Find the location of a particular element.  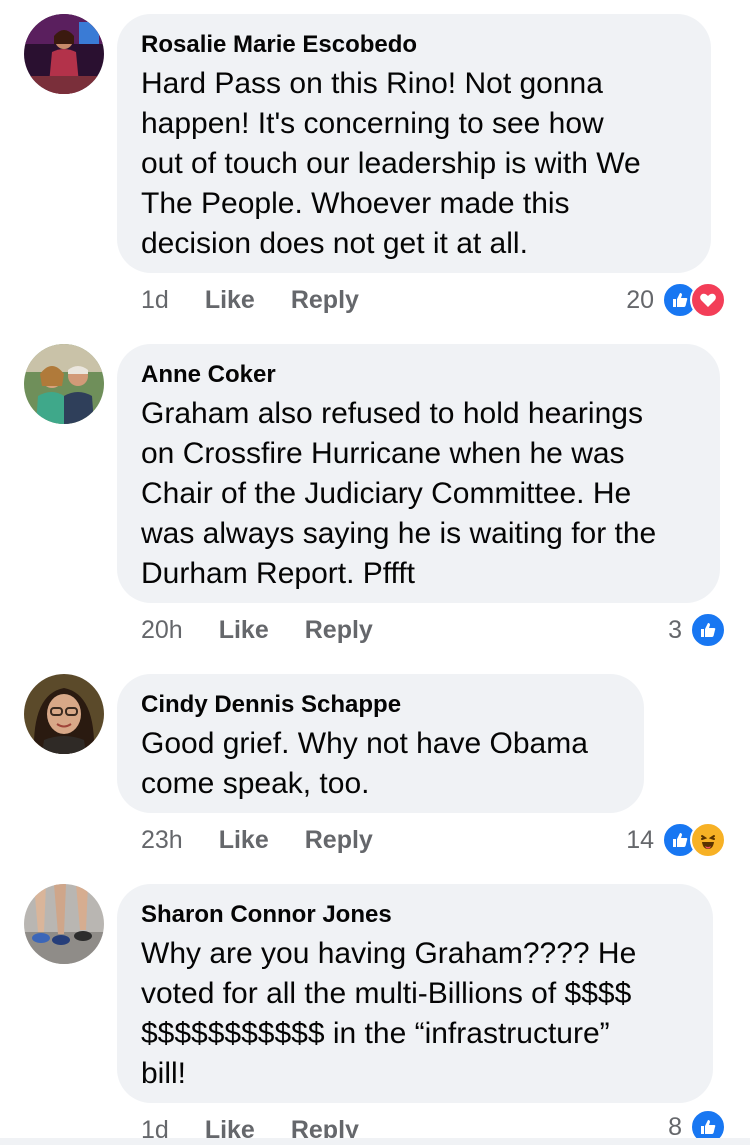

comment-text-line: happen! It's concerning to see how is located at coordinates (372, 123).